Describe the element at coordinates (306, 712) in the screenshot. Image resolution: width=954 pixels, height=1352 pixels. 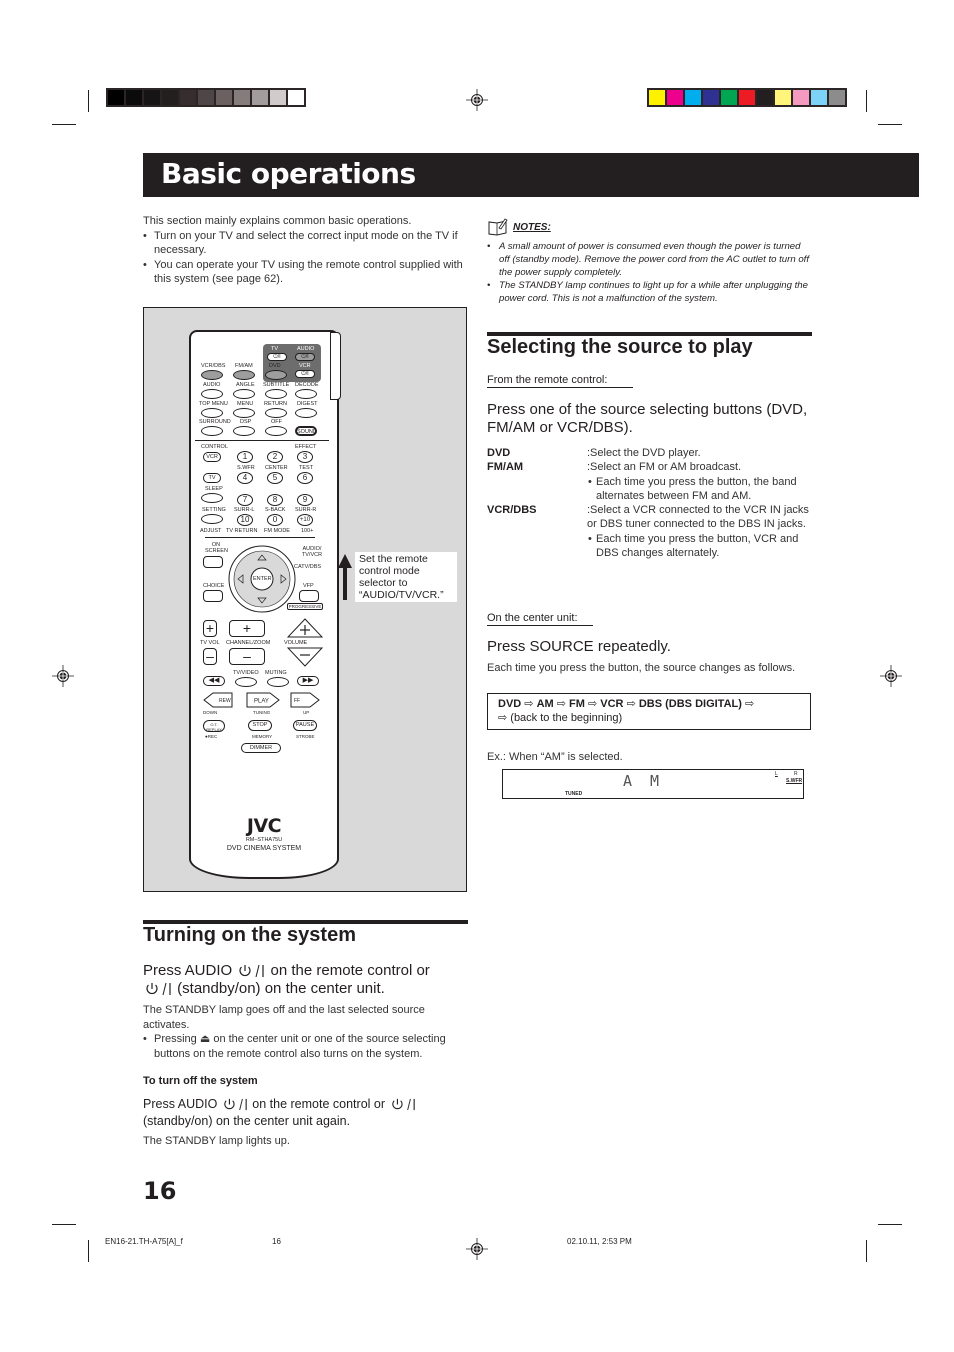
I see `label-up: UP` at that location.